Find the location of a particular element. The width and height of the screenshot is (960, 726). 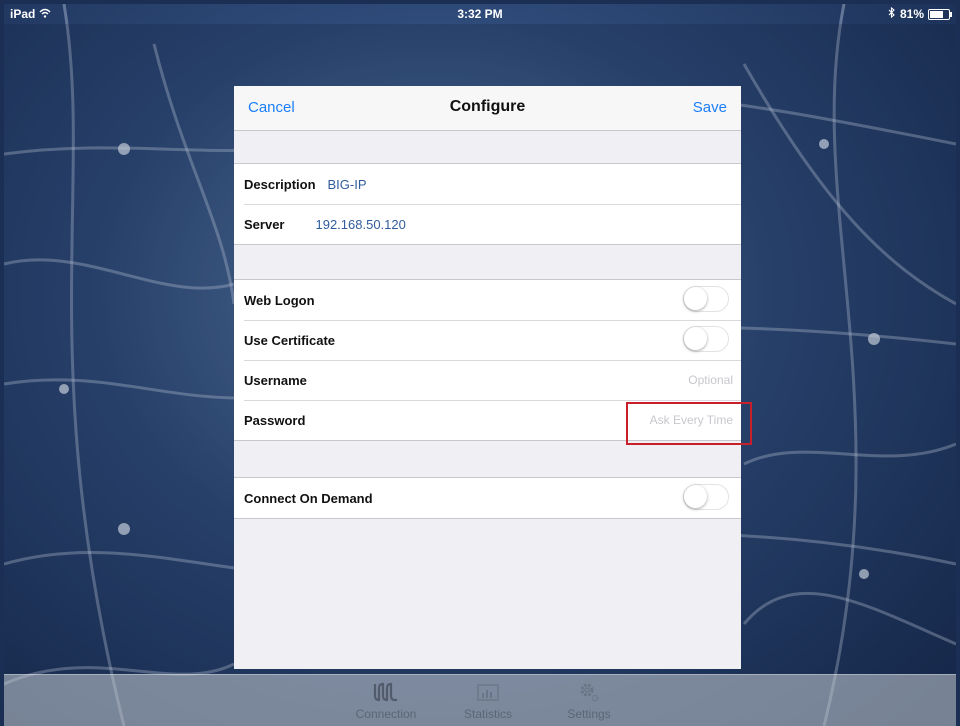

modal-title: Configure is located at coordinates (487, 106).